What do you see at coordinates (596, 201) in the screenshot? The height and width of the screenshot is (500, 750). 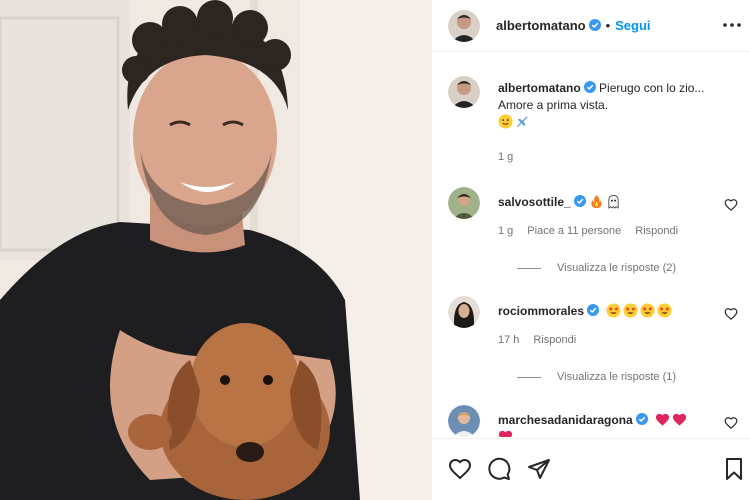 I see `fire-icon` at bounding box center [596, 201].